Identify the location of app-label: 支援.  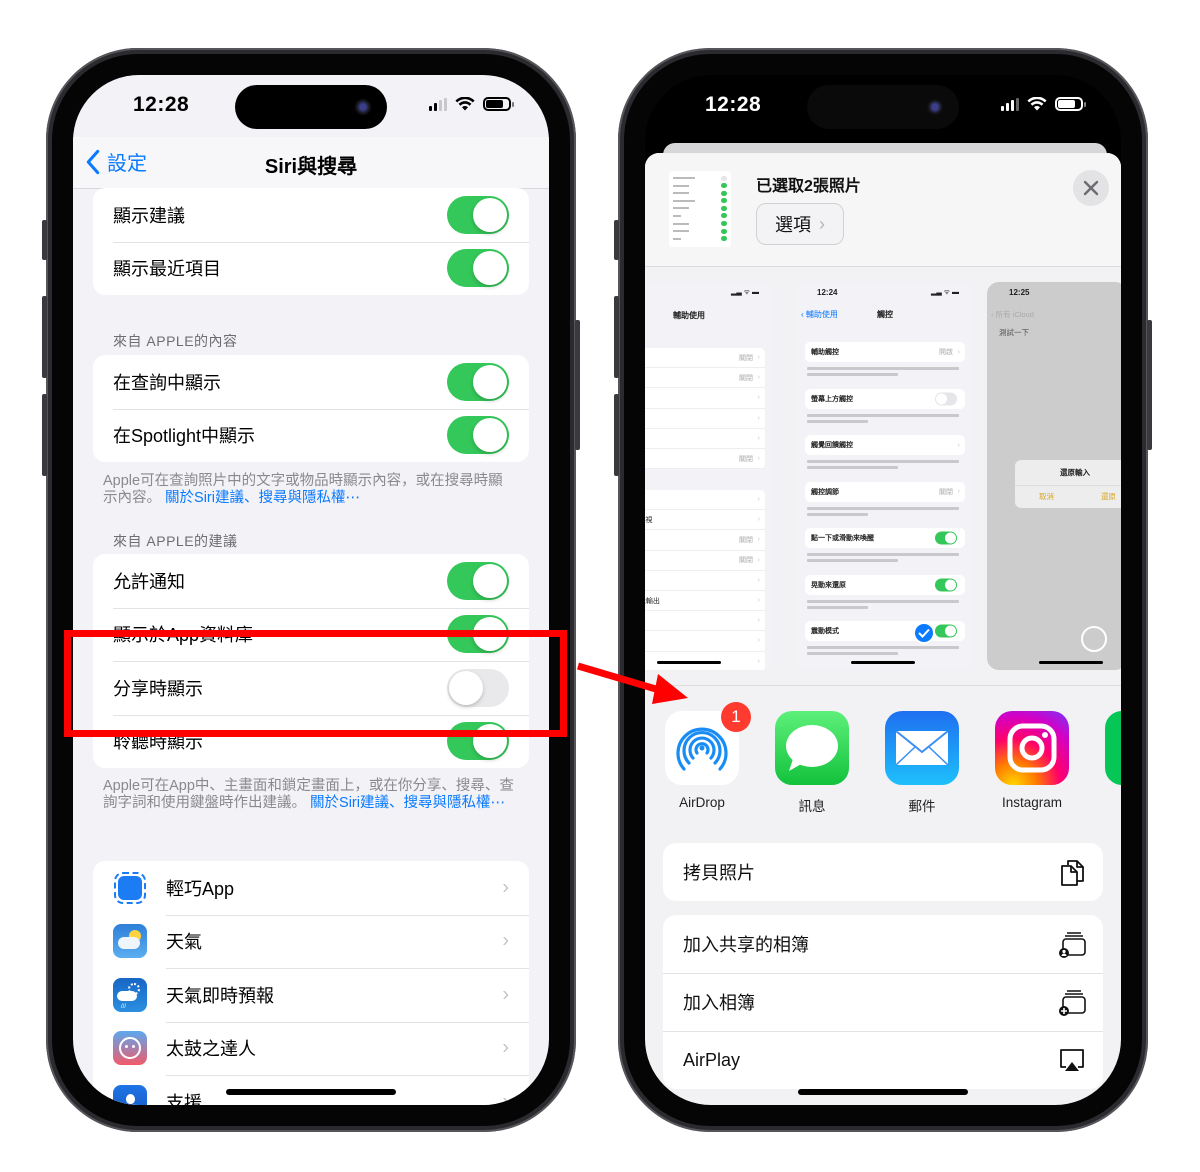
(184, 1098).